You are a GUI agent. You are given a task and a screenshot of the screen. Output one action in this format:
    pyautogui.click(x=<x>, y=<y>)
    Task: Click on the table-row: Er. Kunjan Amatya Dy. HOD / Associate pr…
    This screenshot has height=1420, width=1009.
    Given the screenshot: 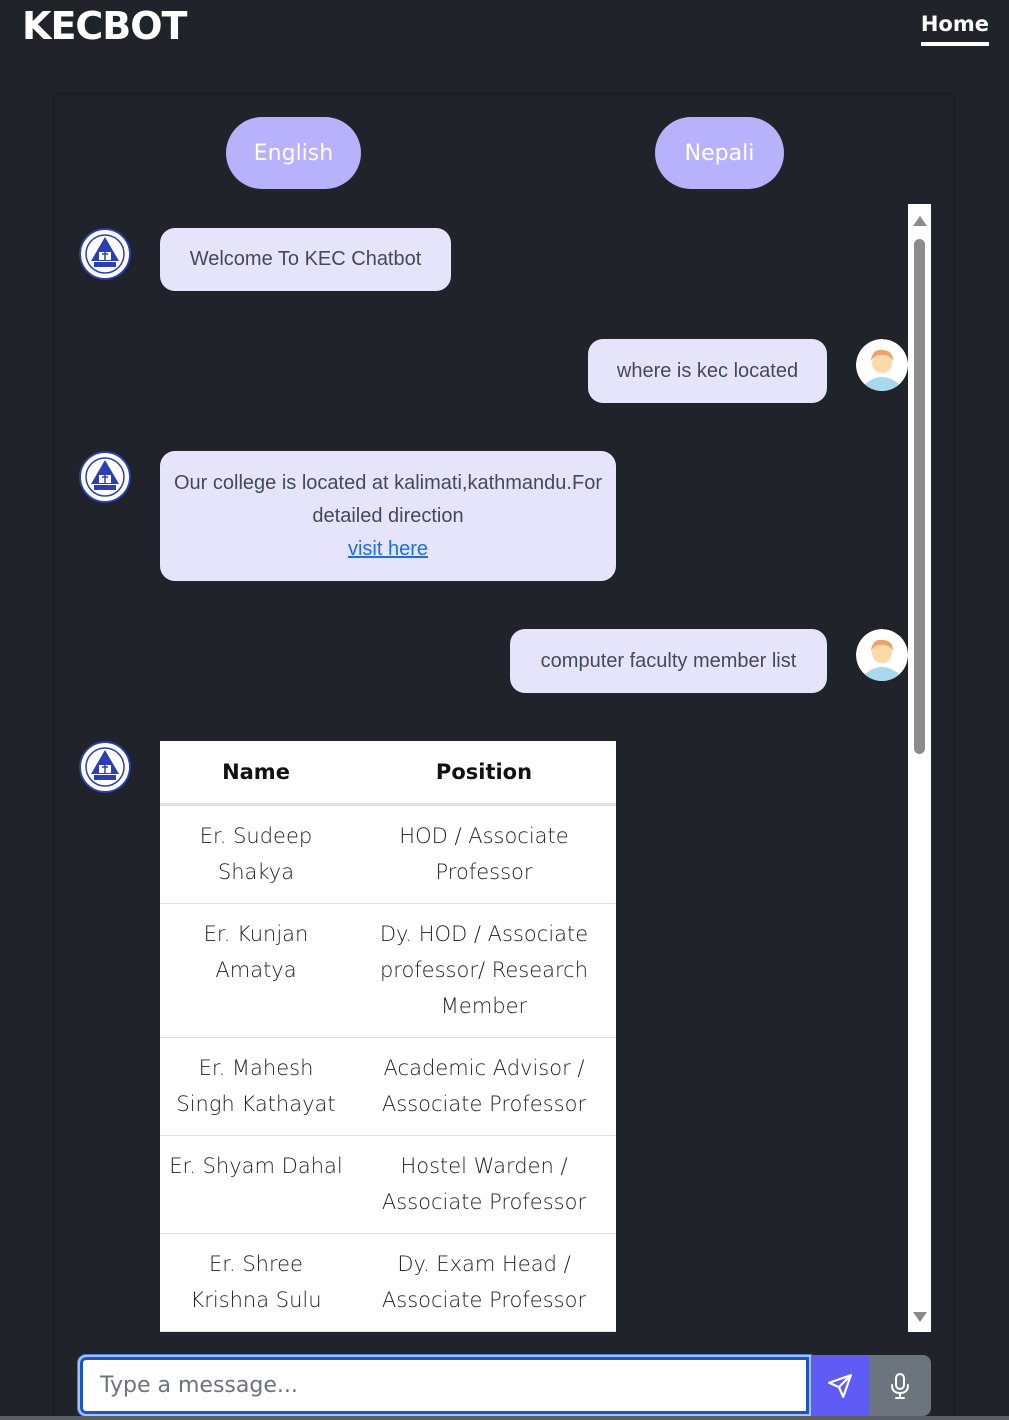 What is the action you would take?
    pyautogui.click(x=388, y=970)
    